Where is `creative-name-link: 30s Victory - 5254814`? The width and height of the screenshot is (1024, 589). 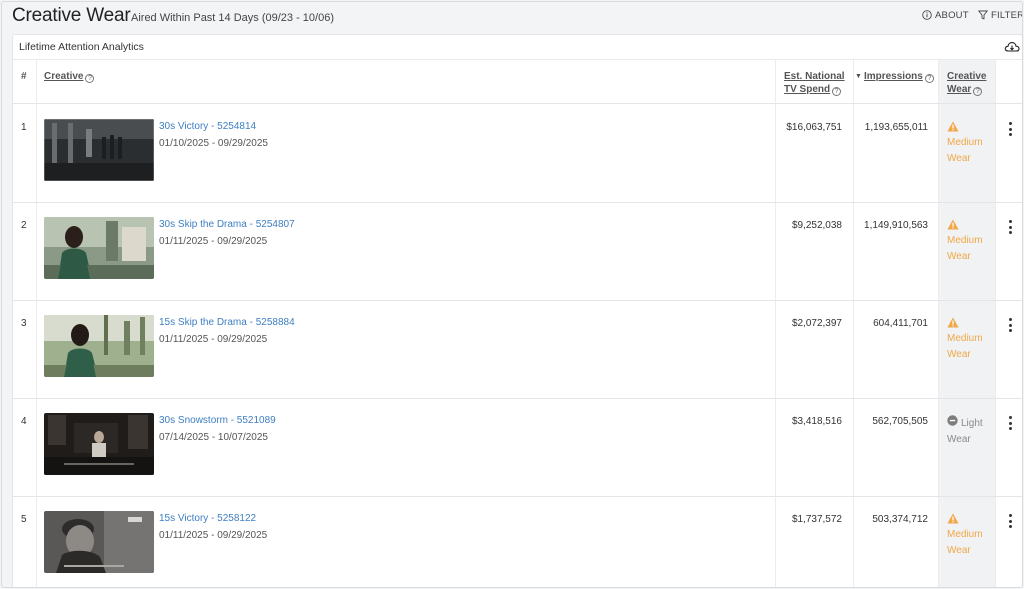
creative-name-link: 30s Victory - 5254814 is located at coordinates (207, 126).